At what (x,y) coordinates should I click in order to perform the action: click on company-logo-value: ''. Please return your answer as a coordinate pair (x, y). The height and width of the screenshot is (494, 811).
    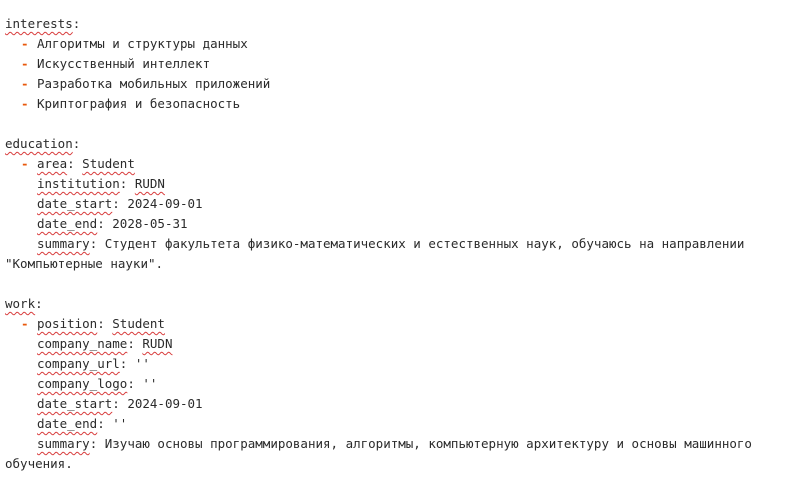
    Looking at the image, I should click on (150, 383).